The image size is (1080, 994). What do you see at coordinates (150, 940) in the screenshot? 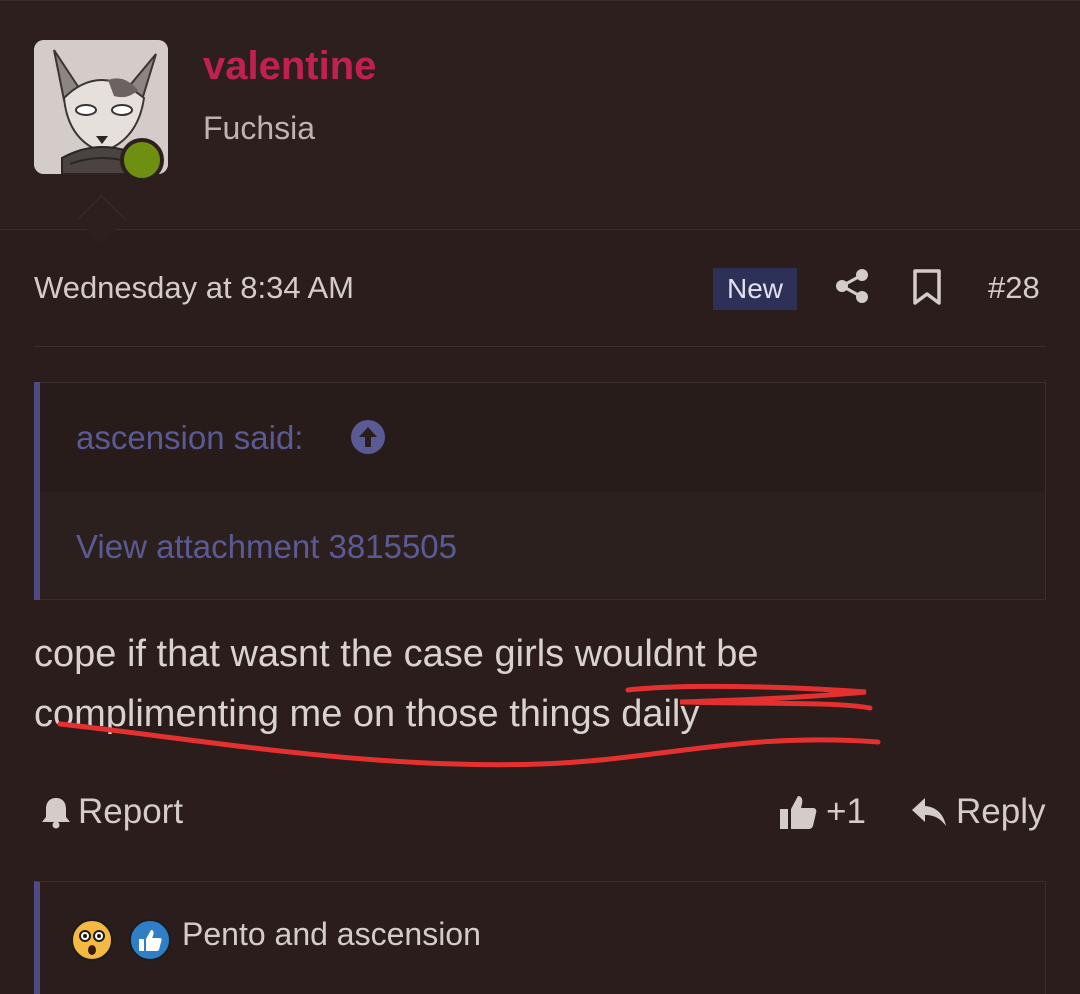
I see `like-reaction-icon` at bounding box center [150, 940].